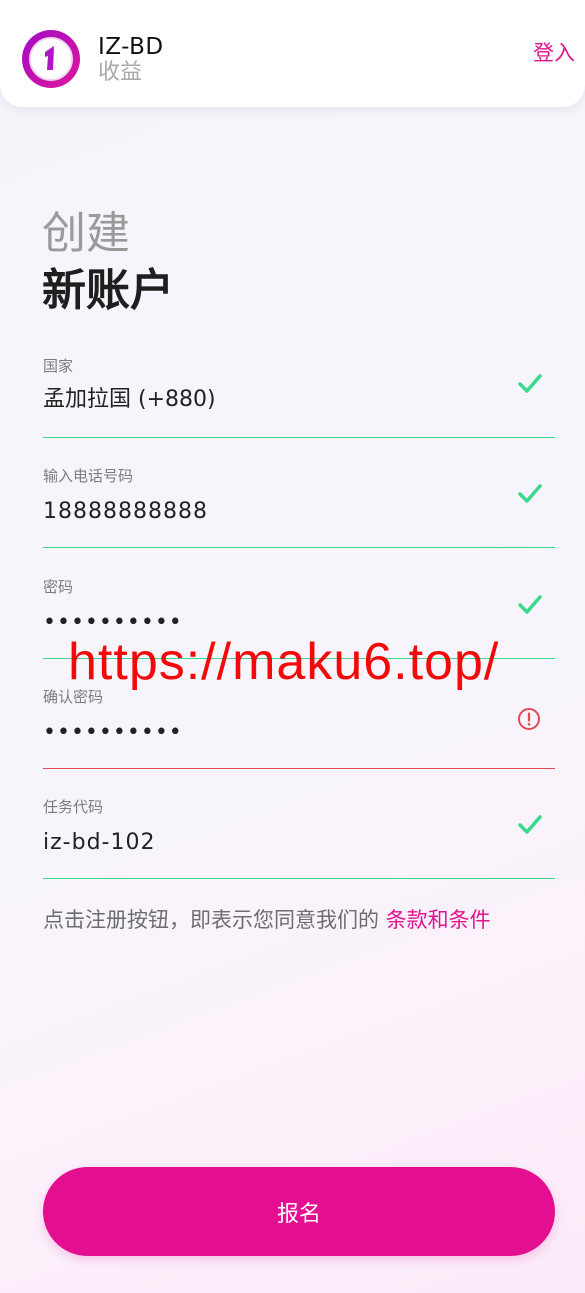  What do you see at coordinates (214, 920) in the screenshot?
I see `terms-text: 点击注册按钮，即表示您同意我们的` at bounding box center [214, 920].